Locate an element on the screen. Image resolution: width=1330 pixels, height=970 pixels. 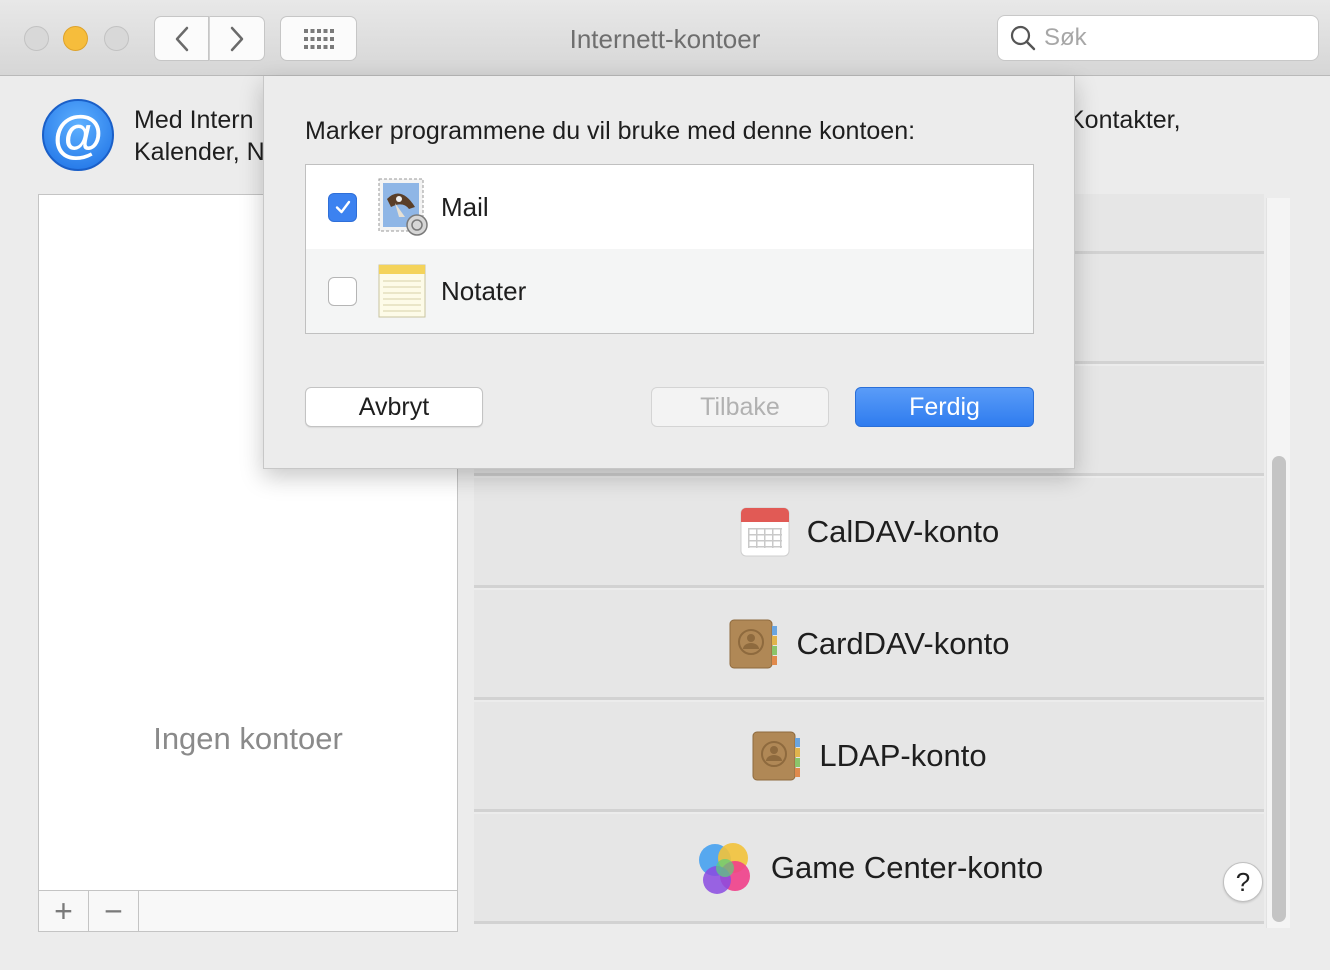
provider-row-caldav: CalDAV-konto is located at coordinates (869, 533).